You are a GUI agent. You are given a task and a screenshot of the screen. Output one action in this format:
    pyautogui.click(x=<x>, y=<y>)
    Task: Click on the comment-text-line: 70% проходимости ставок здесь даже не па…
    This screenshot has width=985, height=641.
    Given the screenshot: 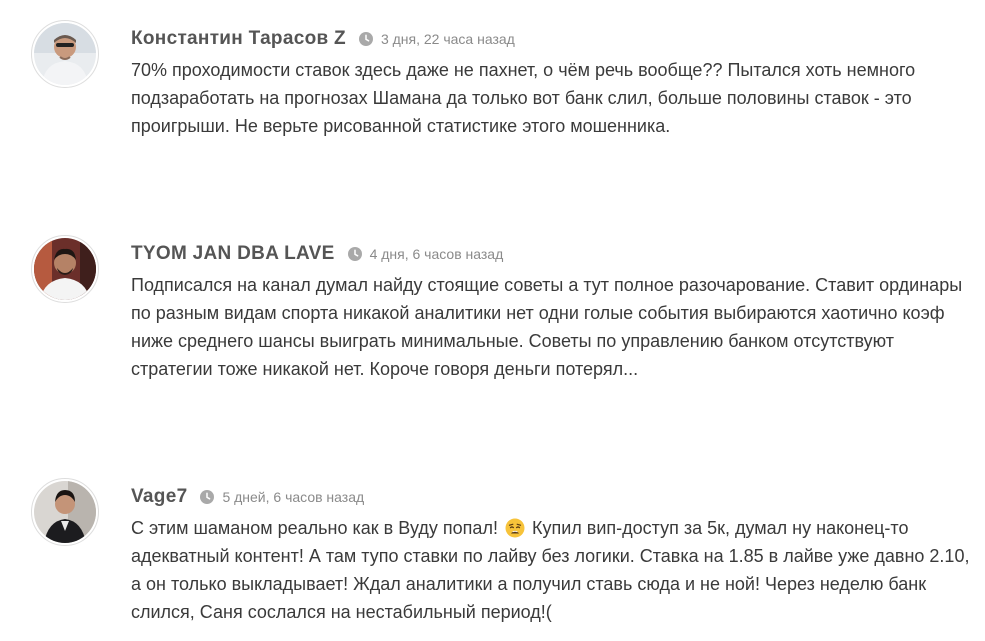 What is the action you would take?
    pyautogui.click(x=523, y=70)
    